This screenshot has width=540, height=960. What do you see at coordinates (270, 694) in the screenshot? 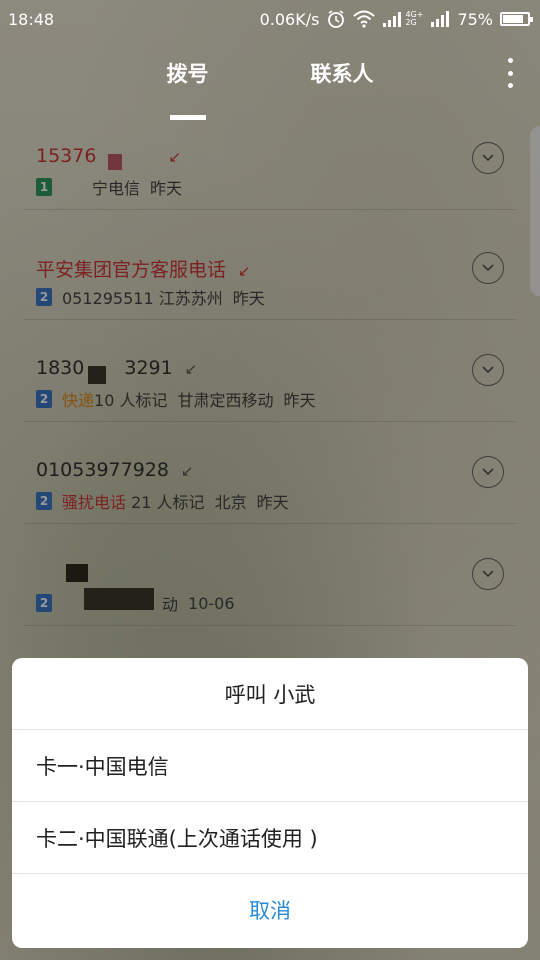
I see `dialog-title: 呼叫 小武` at bounding box center [270, 694].